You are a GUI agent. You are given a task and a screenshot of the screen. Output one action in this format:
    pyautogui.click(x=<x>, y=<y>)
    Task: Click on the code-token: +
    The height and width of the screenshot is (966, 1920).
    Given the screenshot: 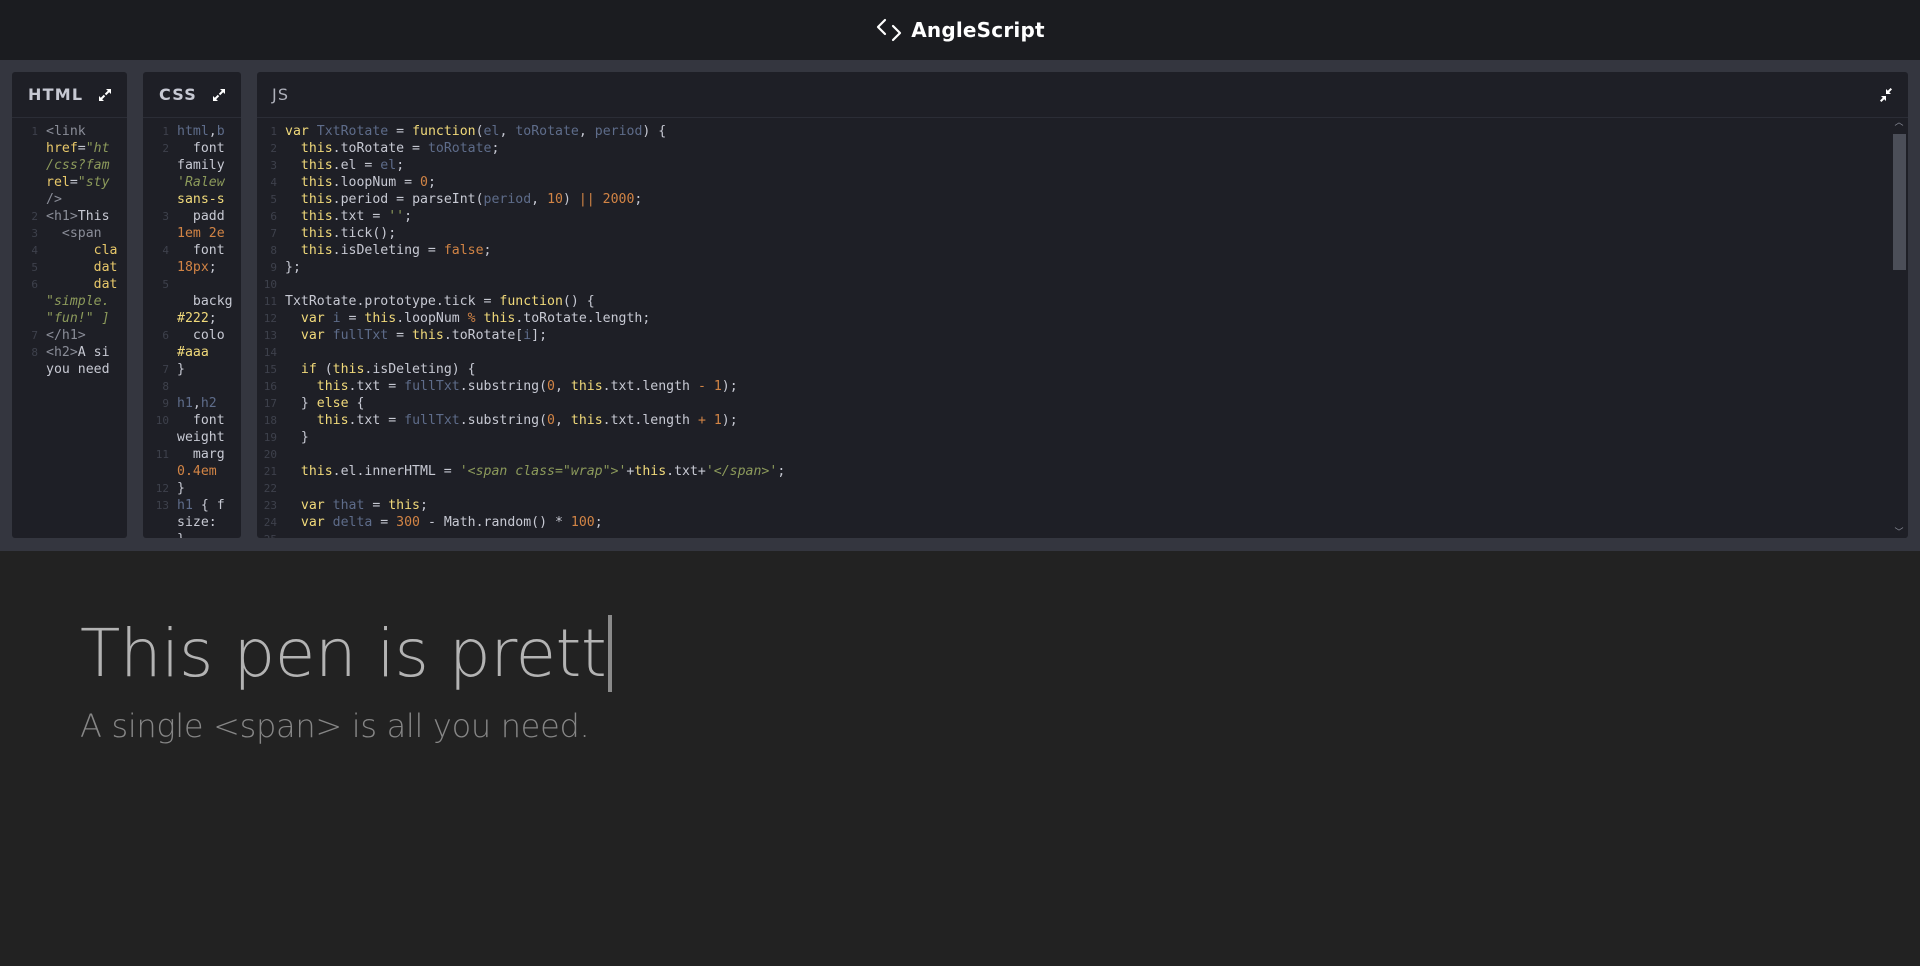 What is the action you would take?
    pyautogui.click(x=701, y=471)
    